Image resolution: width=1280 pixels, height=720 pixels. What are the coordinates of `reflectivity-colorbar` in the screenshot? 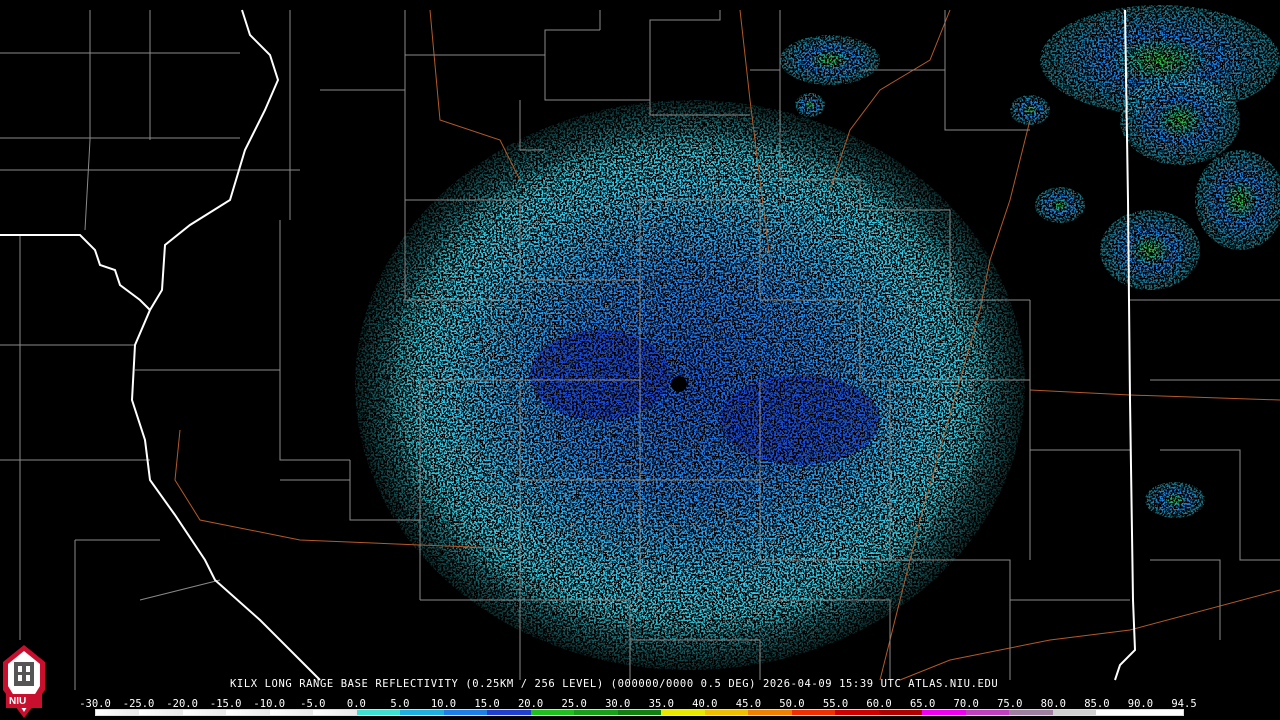 It's located at (639, 712).